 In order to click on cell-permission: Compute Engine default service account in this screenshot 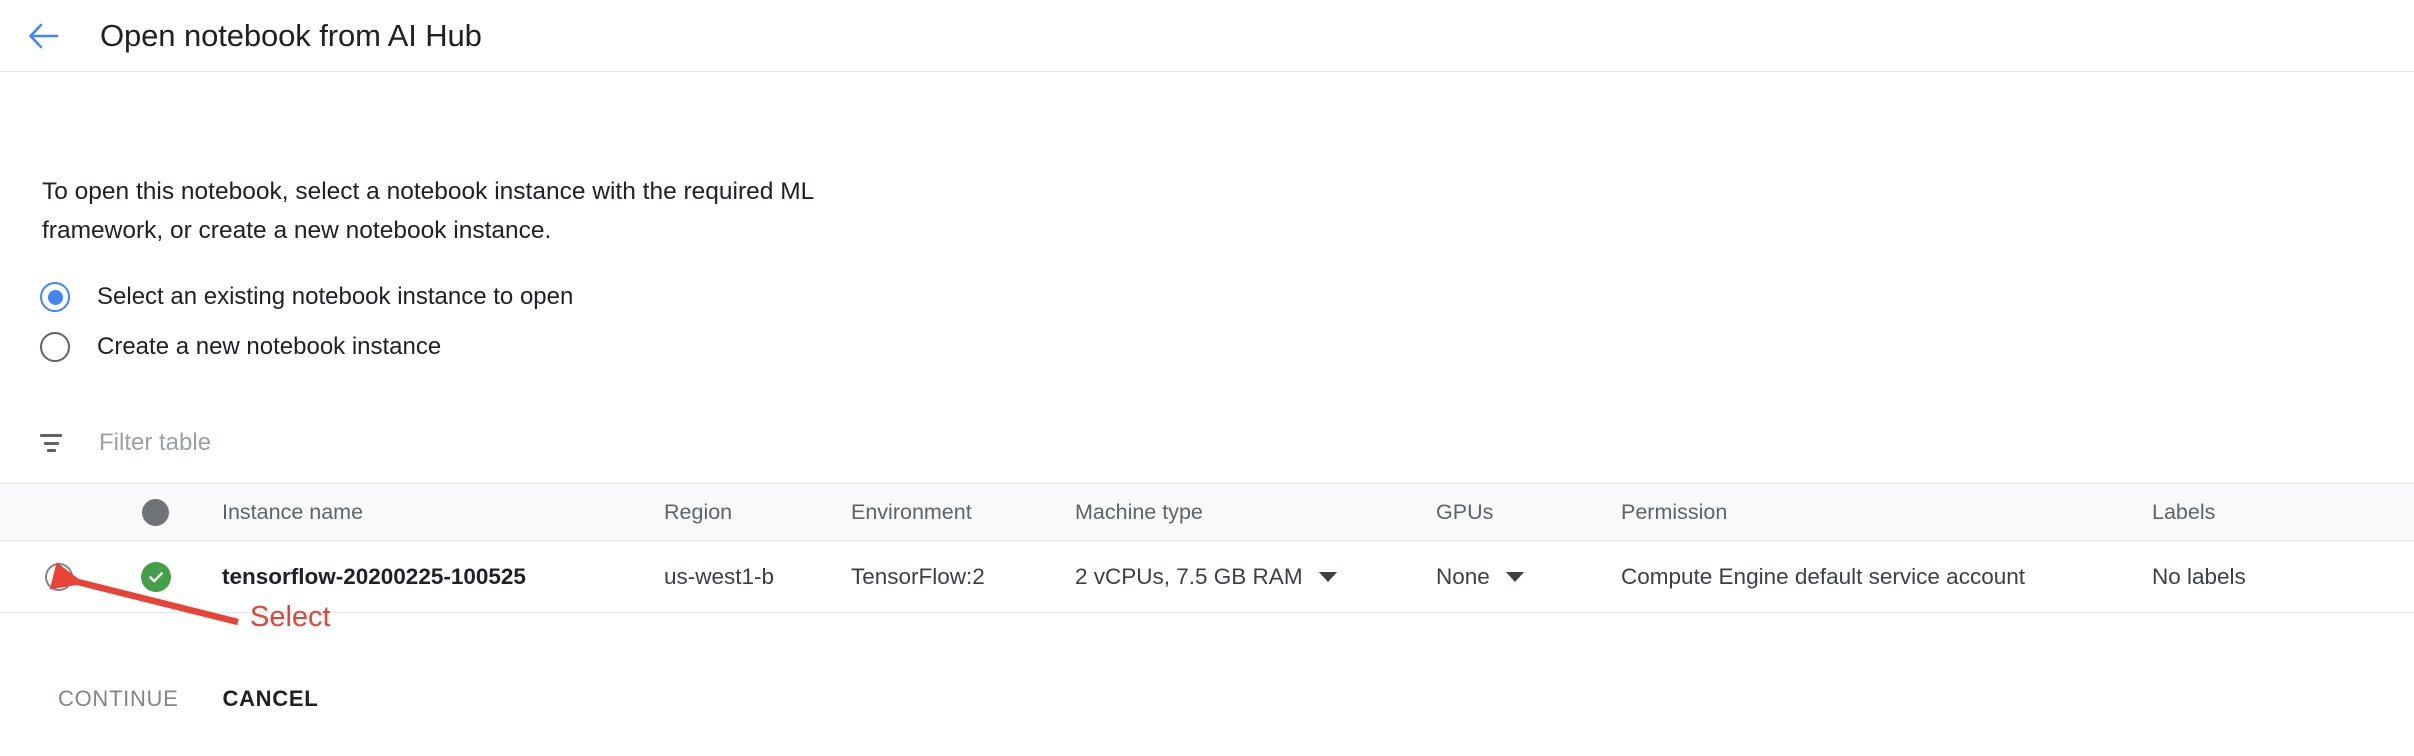, I will do `click(1823, 576)`.